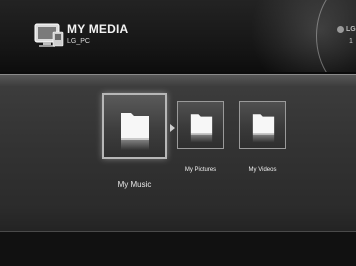 Image resolution: width=356 pixels, height=266 pixels. Describe the element at coordinates (340, 29) in the screenshot. I see `brand-logo-icon` at that location.